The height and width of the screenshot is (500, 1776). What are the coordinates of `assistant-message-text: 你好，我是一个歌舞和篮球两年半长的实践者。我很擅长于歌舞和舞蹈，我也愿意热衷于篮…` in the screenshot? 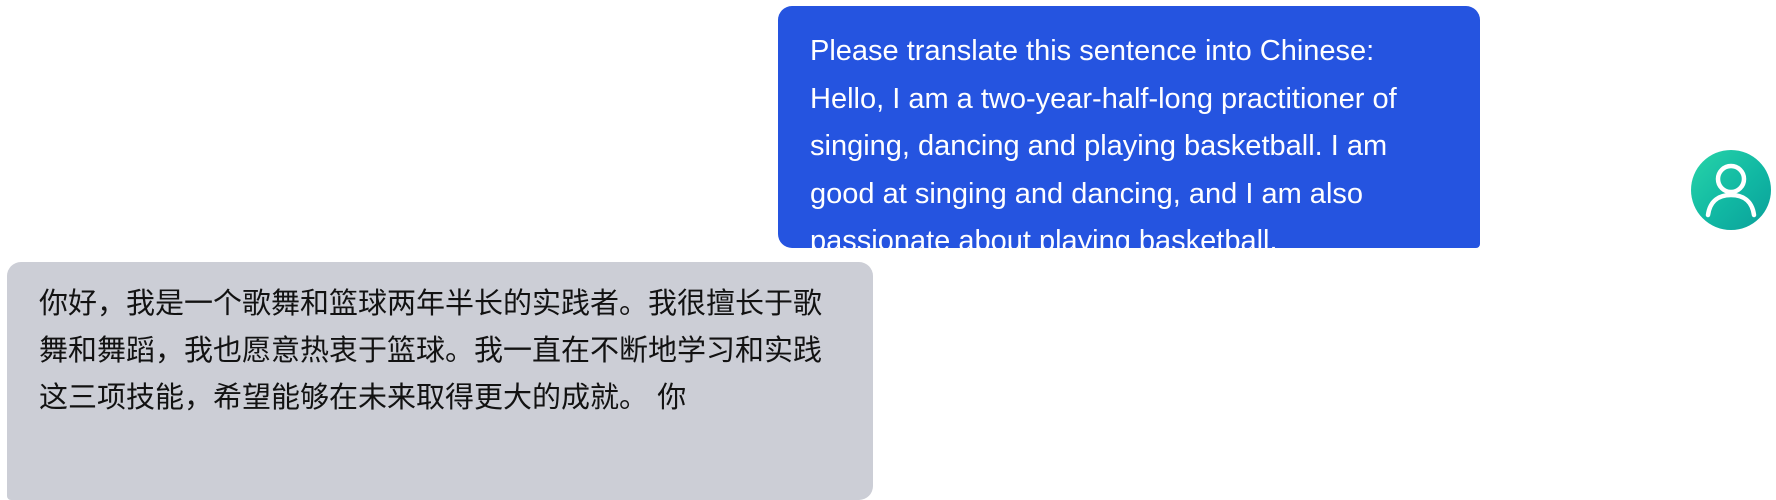 It's located at (431, 350).